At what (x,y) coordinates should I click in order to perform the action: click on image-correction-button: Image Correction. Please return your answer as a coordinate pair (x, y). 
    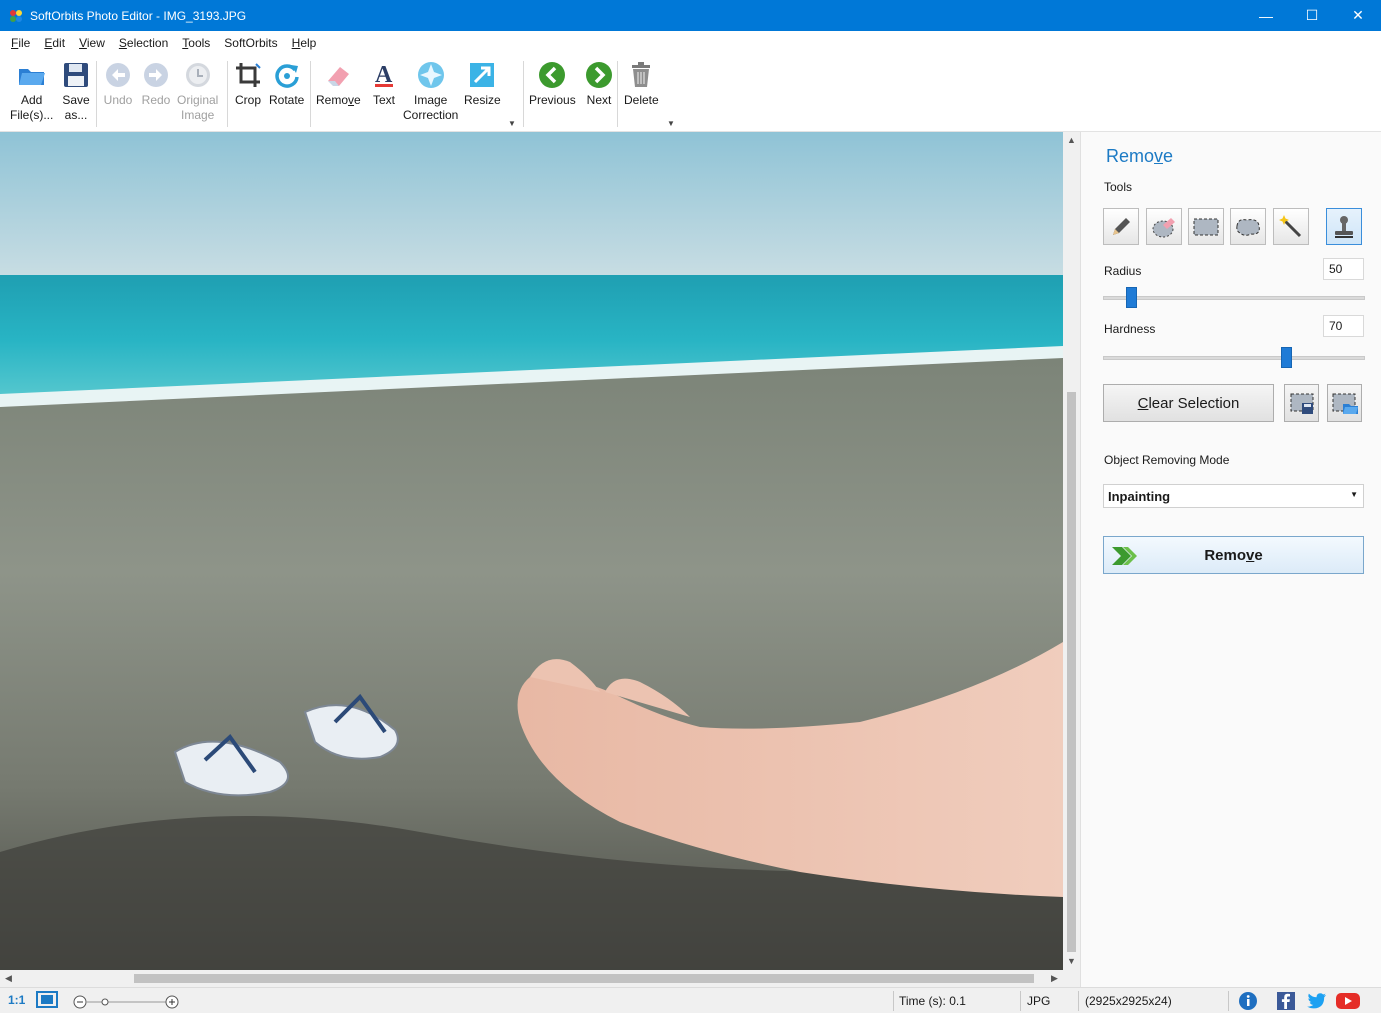
    Looking at the image, I should click on (430, 90).